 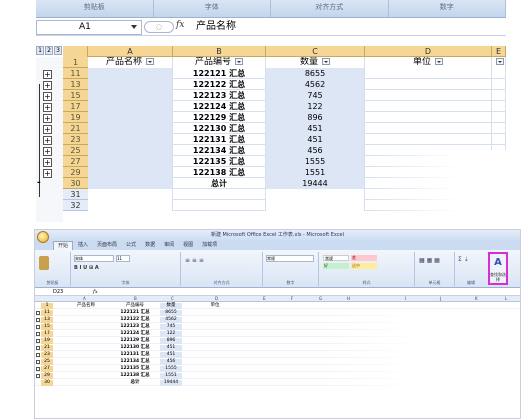 What do you see at coordinates (216, 299) in the screenshot?
I see `column-header-d: D` at bounding box center [216, 299].